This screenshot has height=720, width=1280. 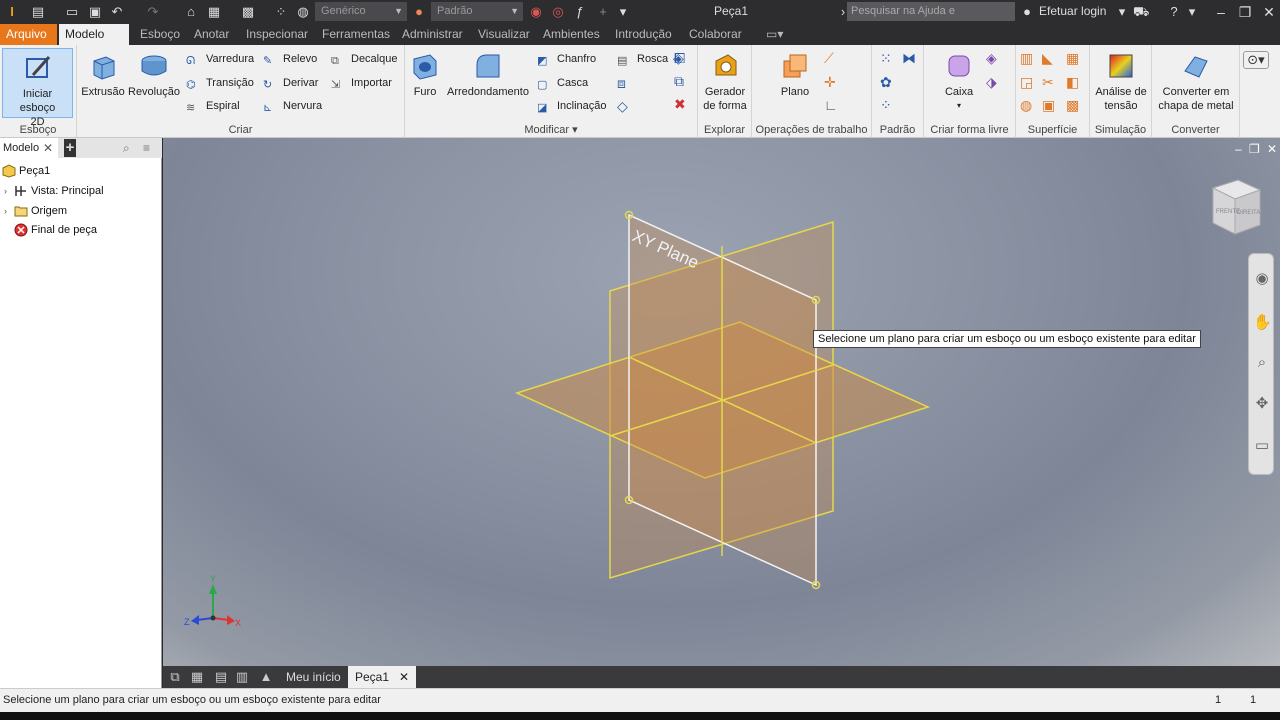 What do you see at coordinates (154, 75) in the screenshot?
I see `revolve-button: Revolução` at bounding box center [154, 75].